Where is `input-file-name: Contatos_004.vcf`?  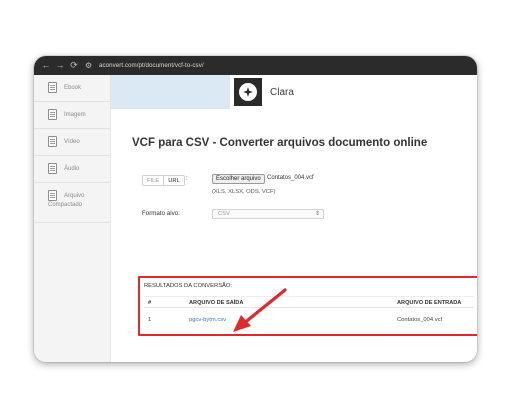 input-file-name: Contatos_004.vcf is located at coordinates (420, 320).